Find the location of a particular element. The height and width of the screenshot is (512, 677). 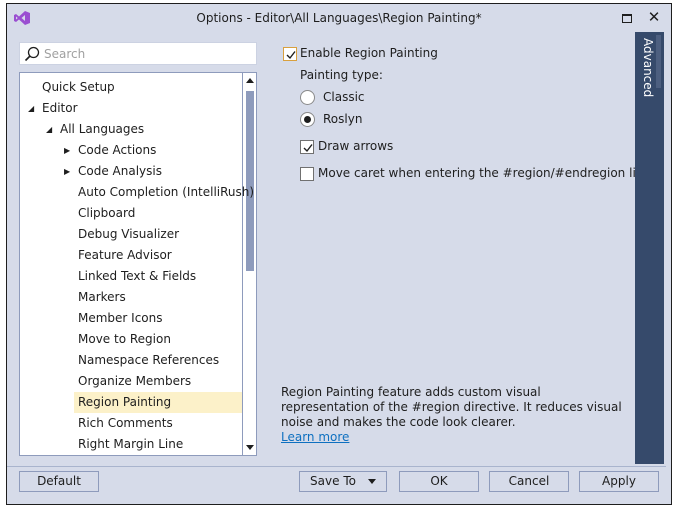

tree-item: Feature Advisor is located at coordinates (125, 255).